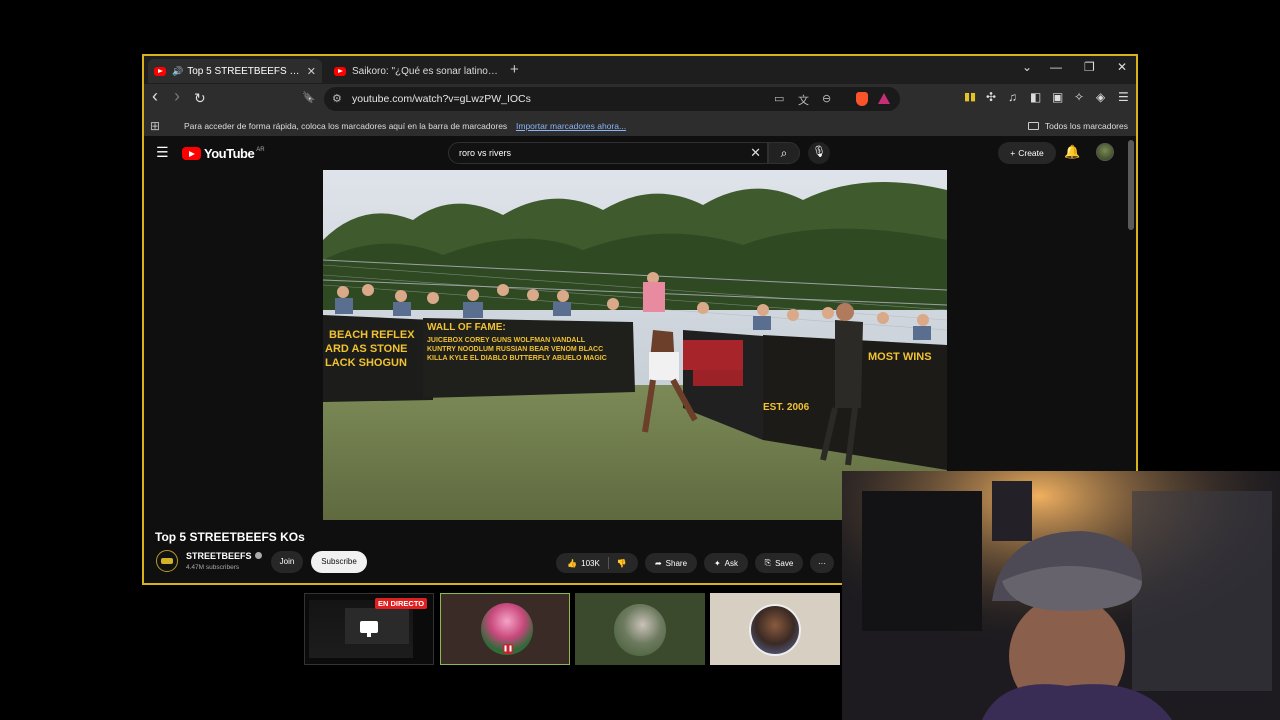  I want to click on sidebar-icon: ◧, so click(1035, 97).